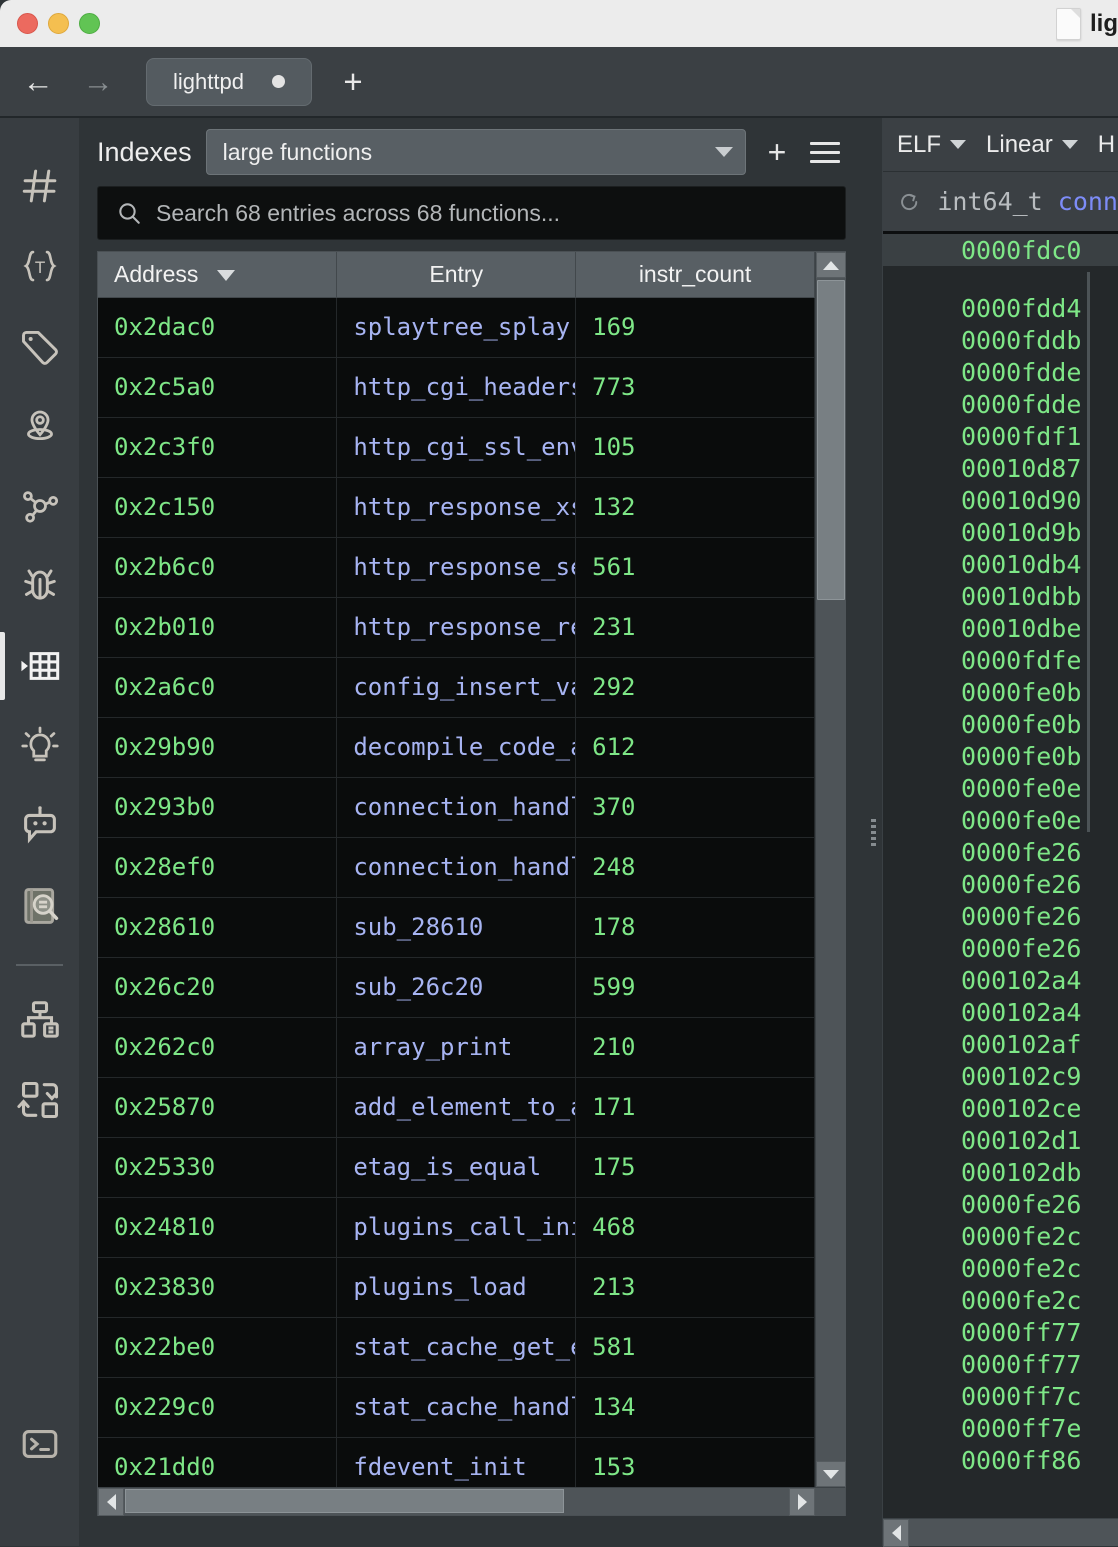  Describe the element at coordinates (456, 867) in the screenshot. I see `table-row: 0x28ef0connection_handle_read248` at that location.